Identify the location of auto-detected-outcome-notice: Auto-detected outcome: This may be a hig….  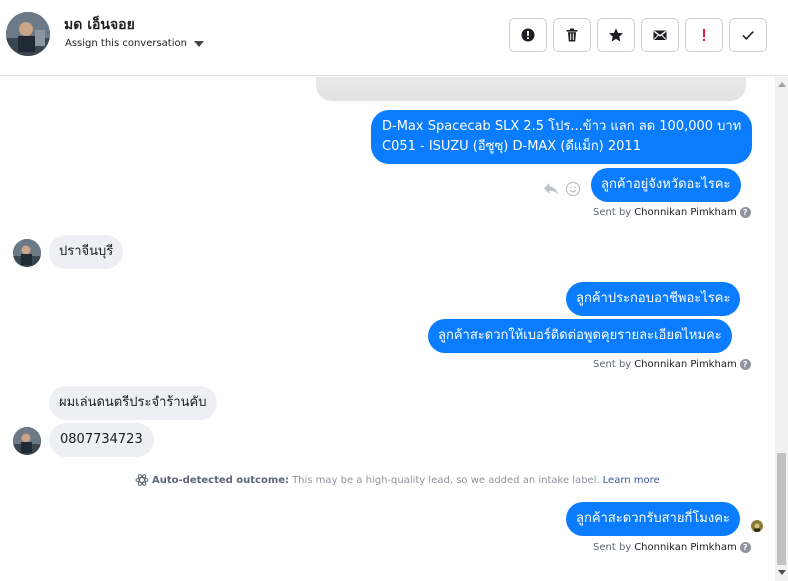
(397, 480).